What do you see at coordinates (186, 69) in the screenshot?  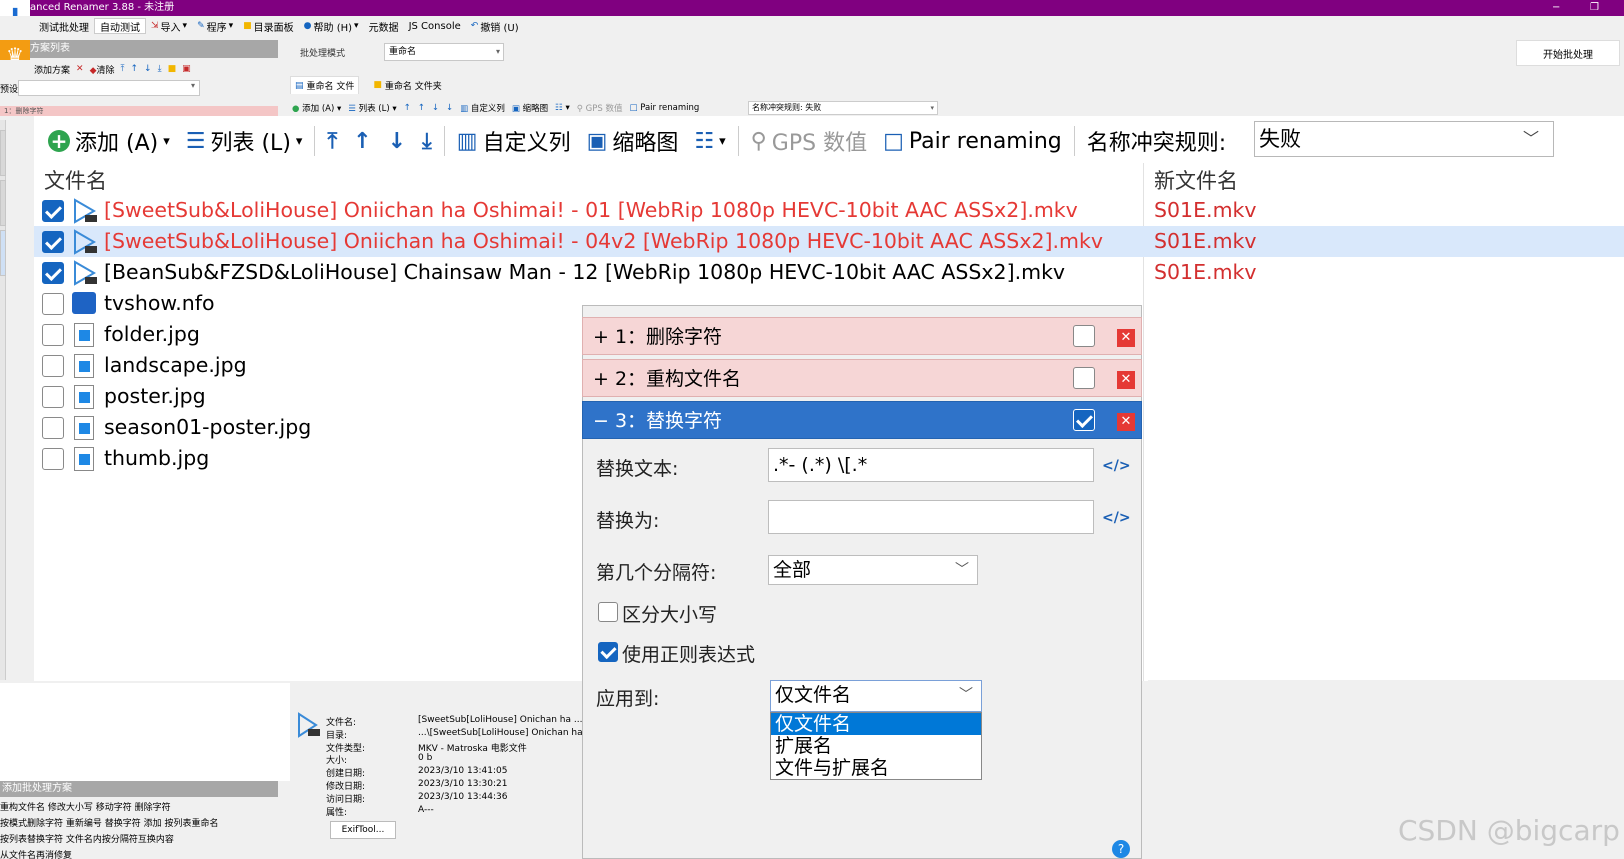 I see `save-icon: ▣` at bounding box center [186, 69].